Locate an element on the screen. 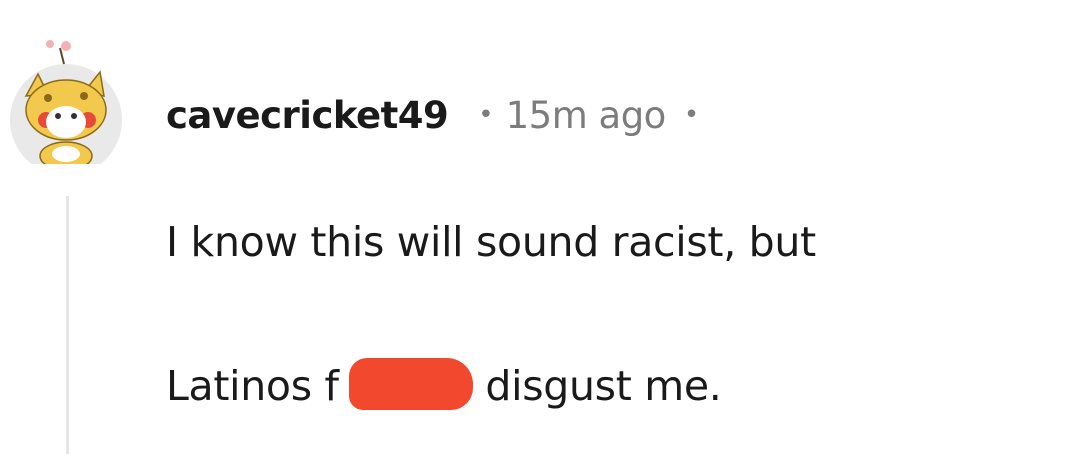  comment-body-line-2: Latinos f disgust me. is located at coordinates (444, 384).